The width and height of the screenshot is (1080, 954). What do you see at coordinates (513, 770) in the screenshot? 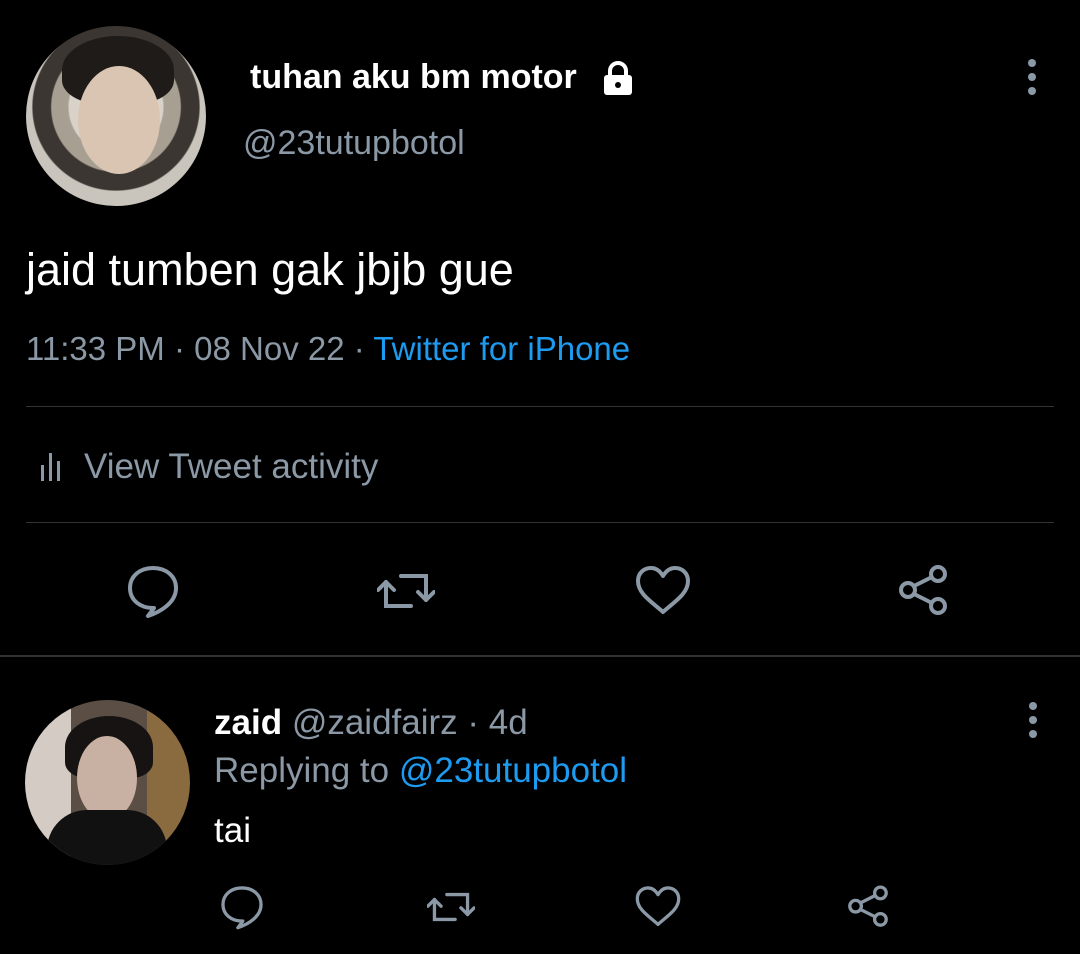
I see `replying-to-handle: @23tutupbotol` at bounding box center [513, 770].